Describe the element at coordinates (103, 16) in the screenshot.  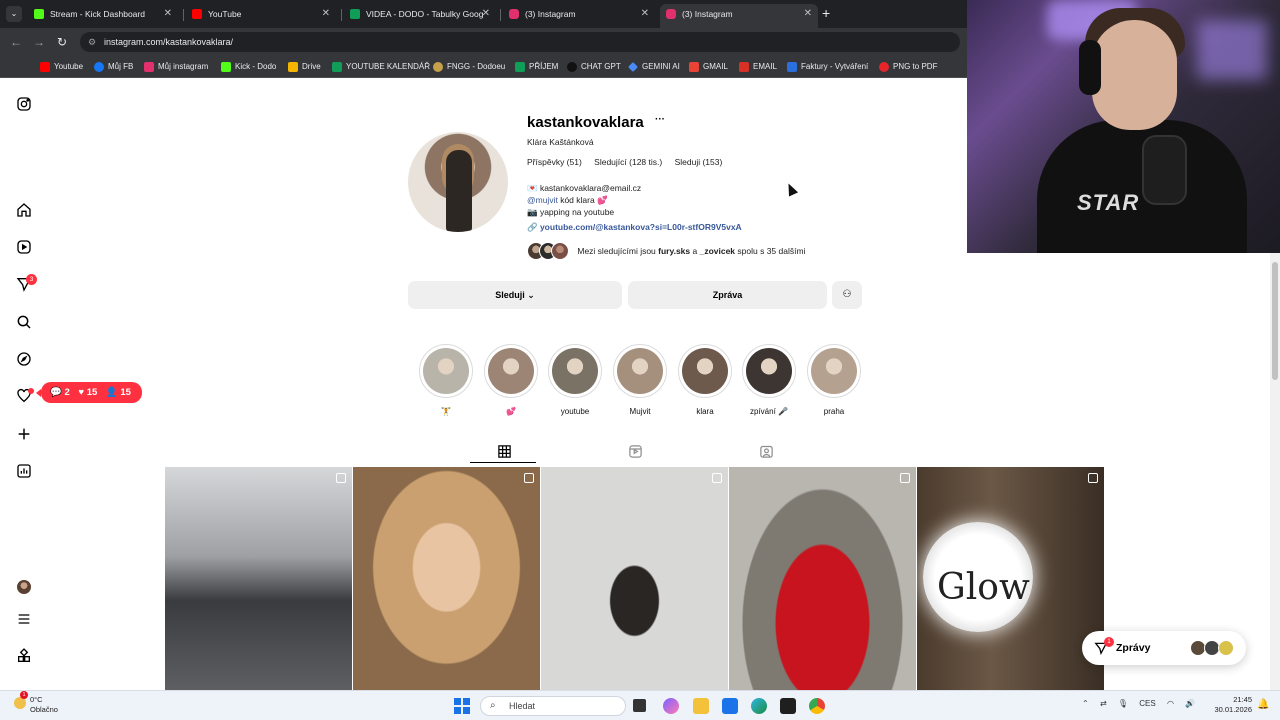
I see `browser-tab: Stream - Kick Dashboard ✕` at that location.